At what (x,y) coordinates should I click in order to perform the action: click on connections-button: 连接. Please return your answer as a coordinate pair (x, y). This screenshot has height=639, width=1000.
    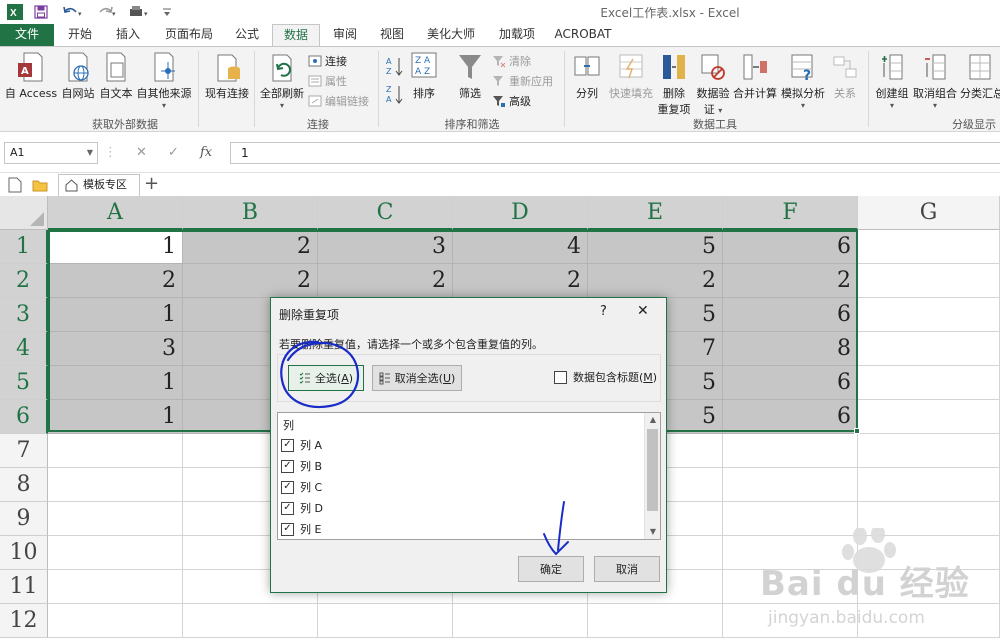
    Looking at the image, I should click on (327, 61).